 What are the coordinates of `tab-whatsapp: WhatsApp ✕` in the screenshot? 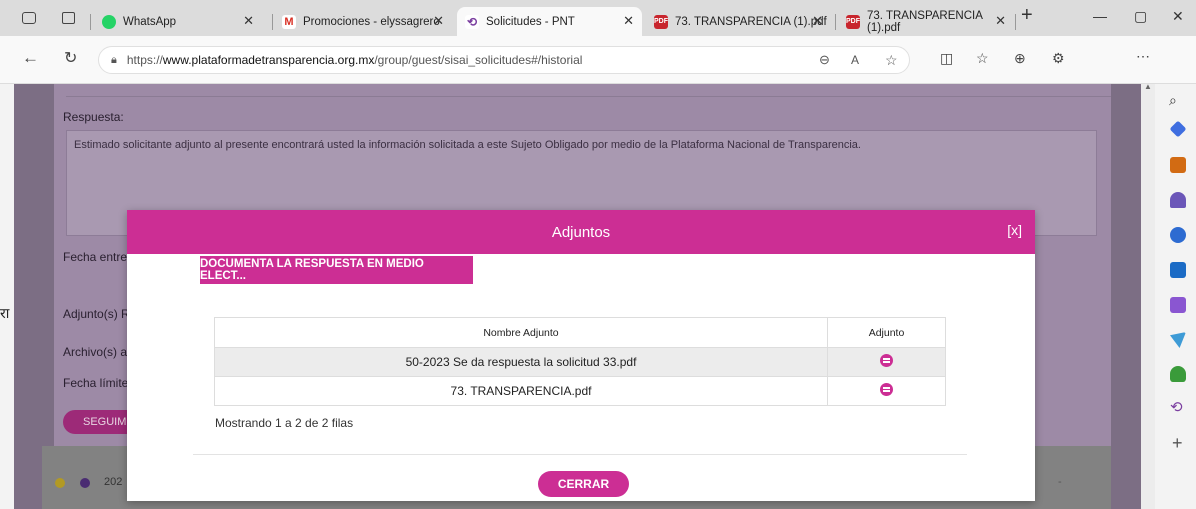 It's located at (178, 21).